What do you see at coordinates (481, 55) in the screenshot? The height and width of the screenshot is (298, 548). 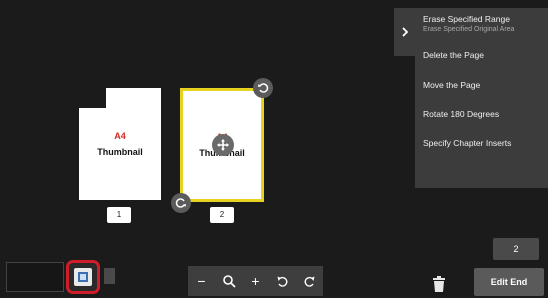 I see `menu-item-delete-page: Delete the Page` at bounding box center [481, 55].